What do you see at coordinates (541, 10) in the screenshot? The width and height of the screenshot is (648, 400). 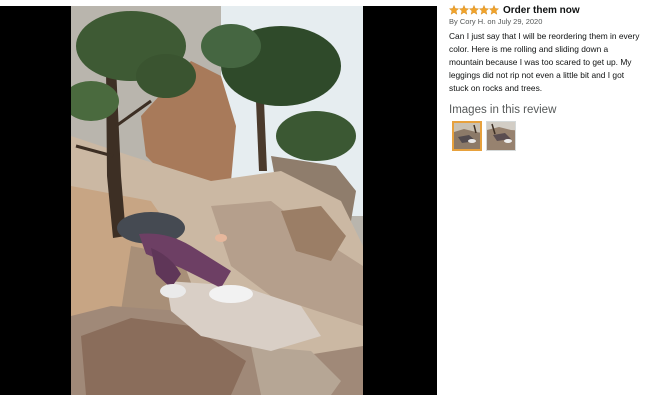 I see `review-title: Order them now` at bounding box center [541, 10].